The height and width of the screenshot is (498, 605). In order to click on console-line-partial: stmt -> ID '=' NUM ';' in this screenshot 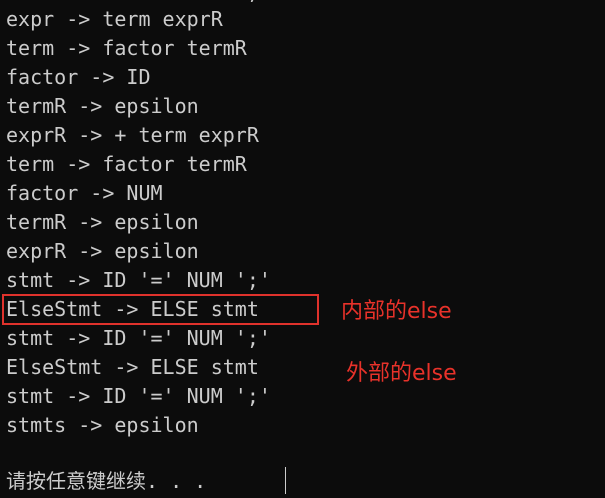, I will do `click(138, 2)`.